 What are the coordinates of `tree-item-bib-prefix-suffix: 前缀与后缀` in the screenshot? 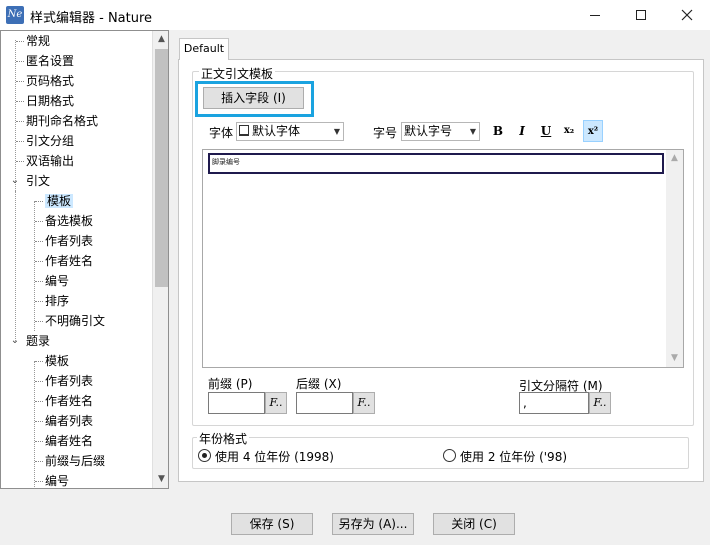 It's located at (70, 461).